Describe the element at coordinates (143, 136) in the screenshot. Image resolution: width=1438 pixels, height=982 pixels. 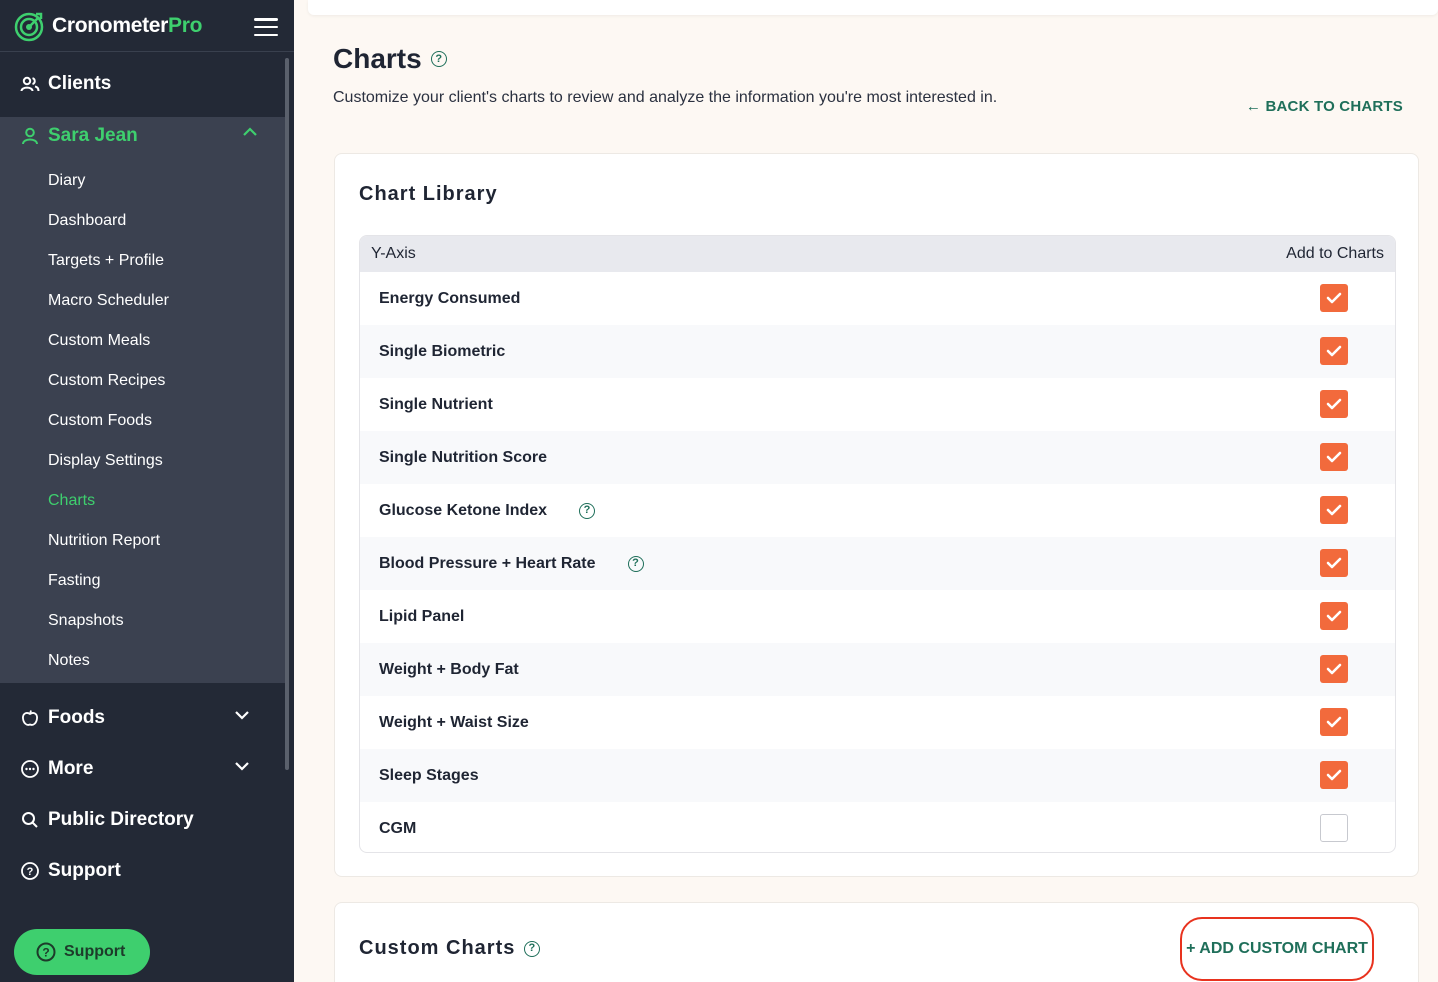
I see `client-name-toggle: Sara Jean` at that location.